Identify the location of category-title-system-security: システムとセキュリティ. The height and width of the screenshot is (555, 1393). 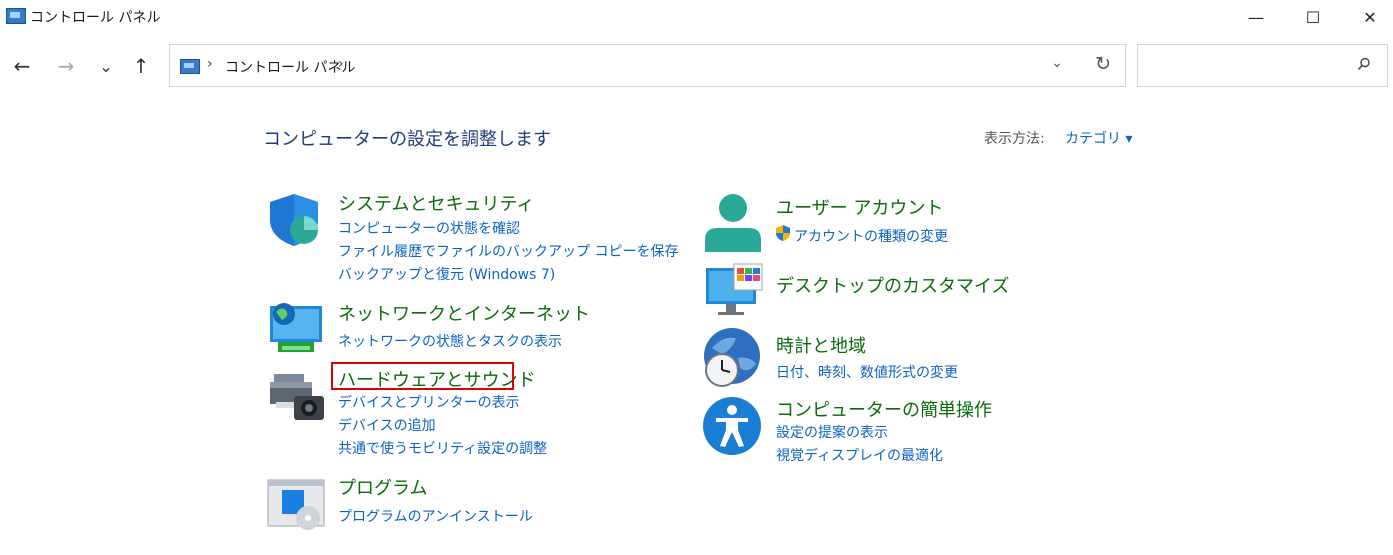
(436, 203).